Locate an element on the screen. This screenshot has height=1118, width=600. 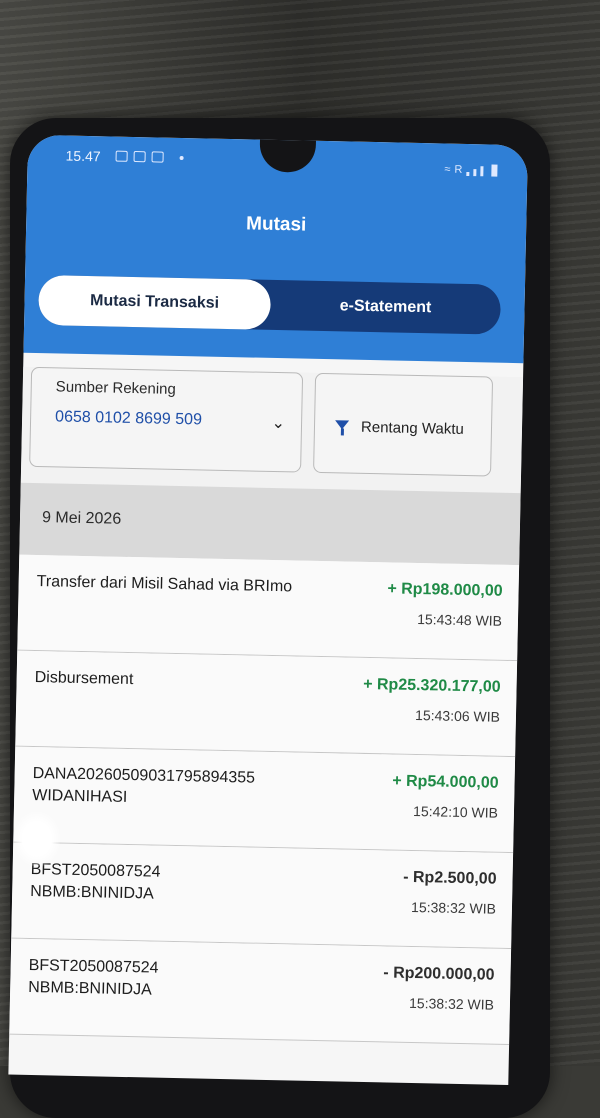
transaction-amount: + Rp198.000,00 is located at coordinates (445, 590).